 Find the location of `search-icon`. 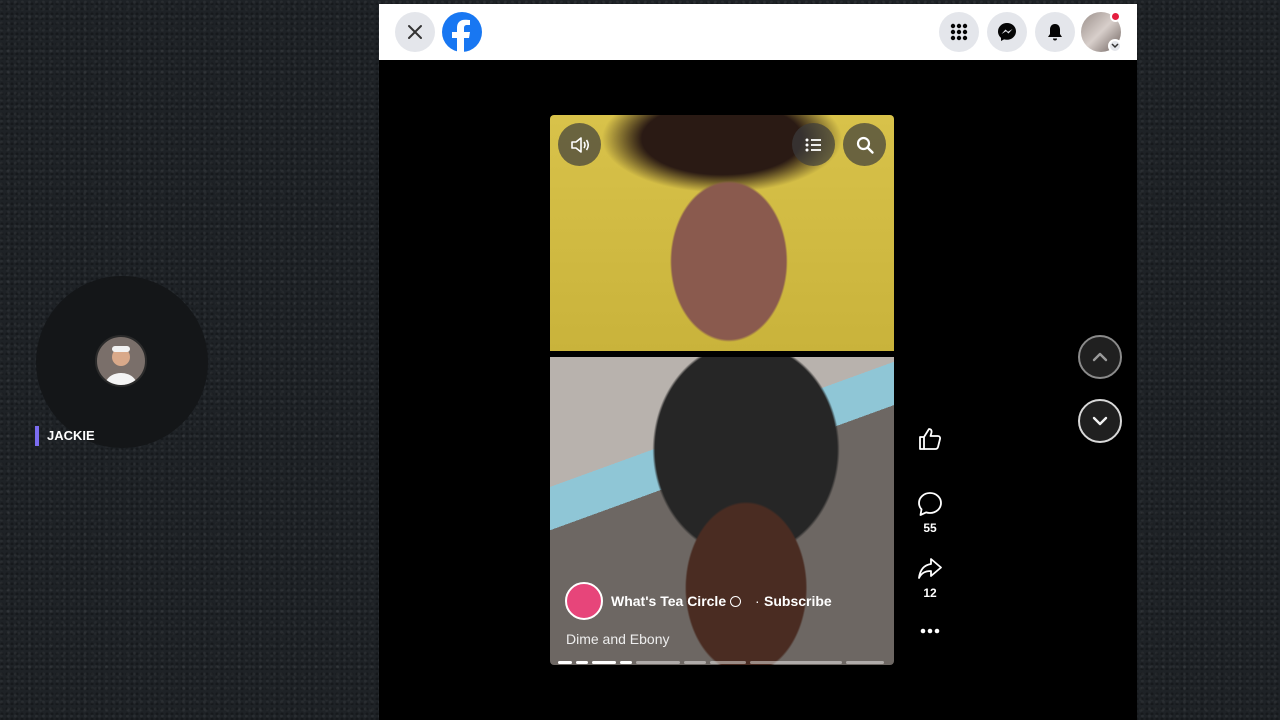

search-icon is located at coordinates (865, 145).